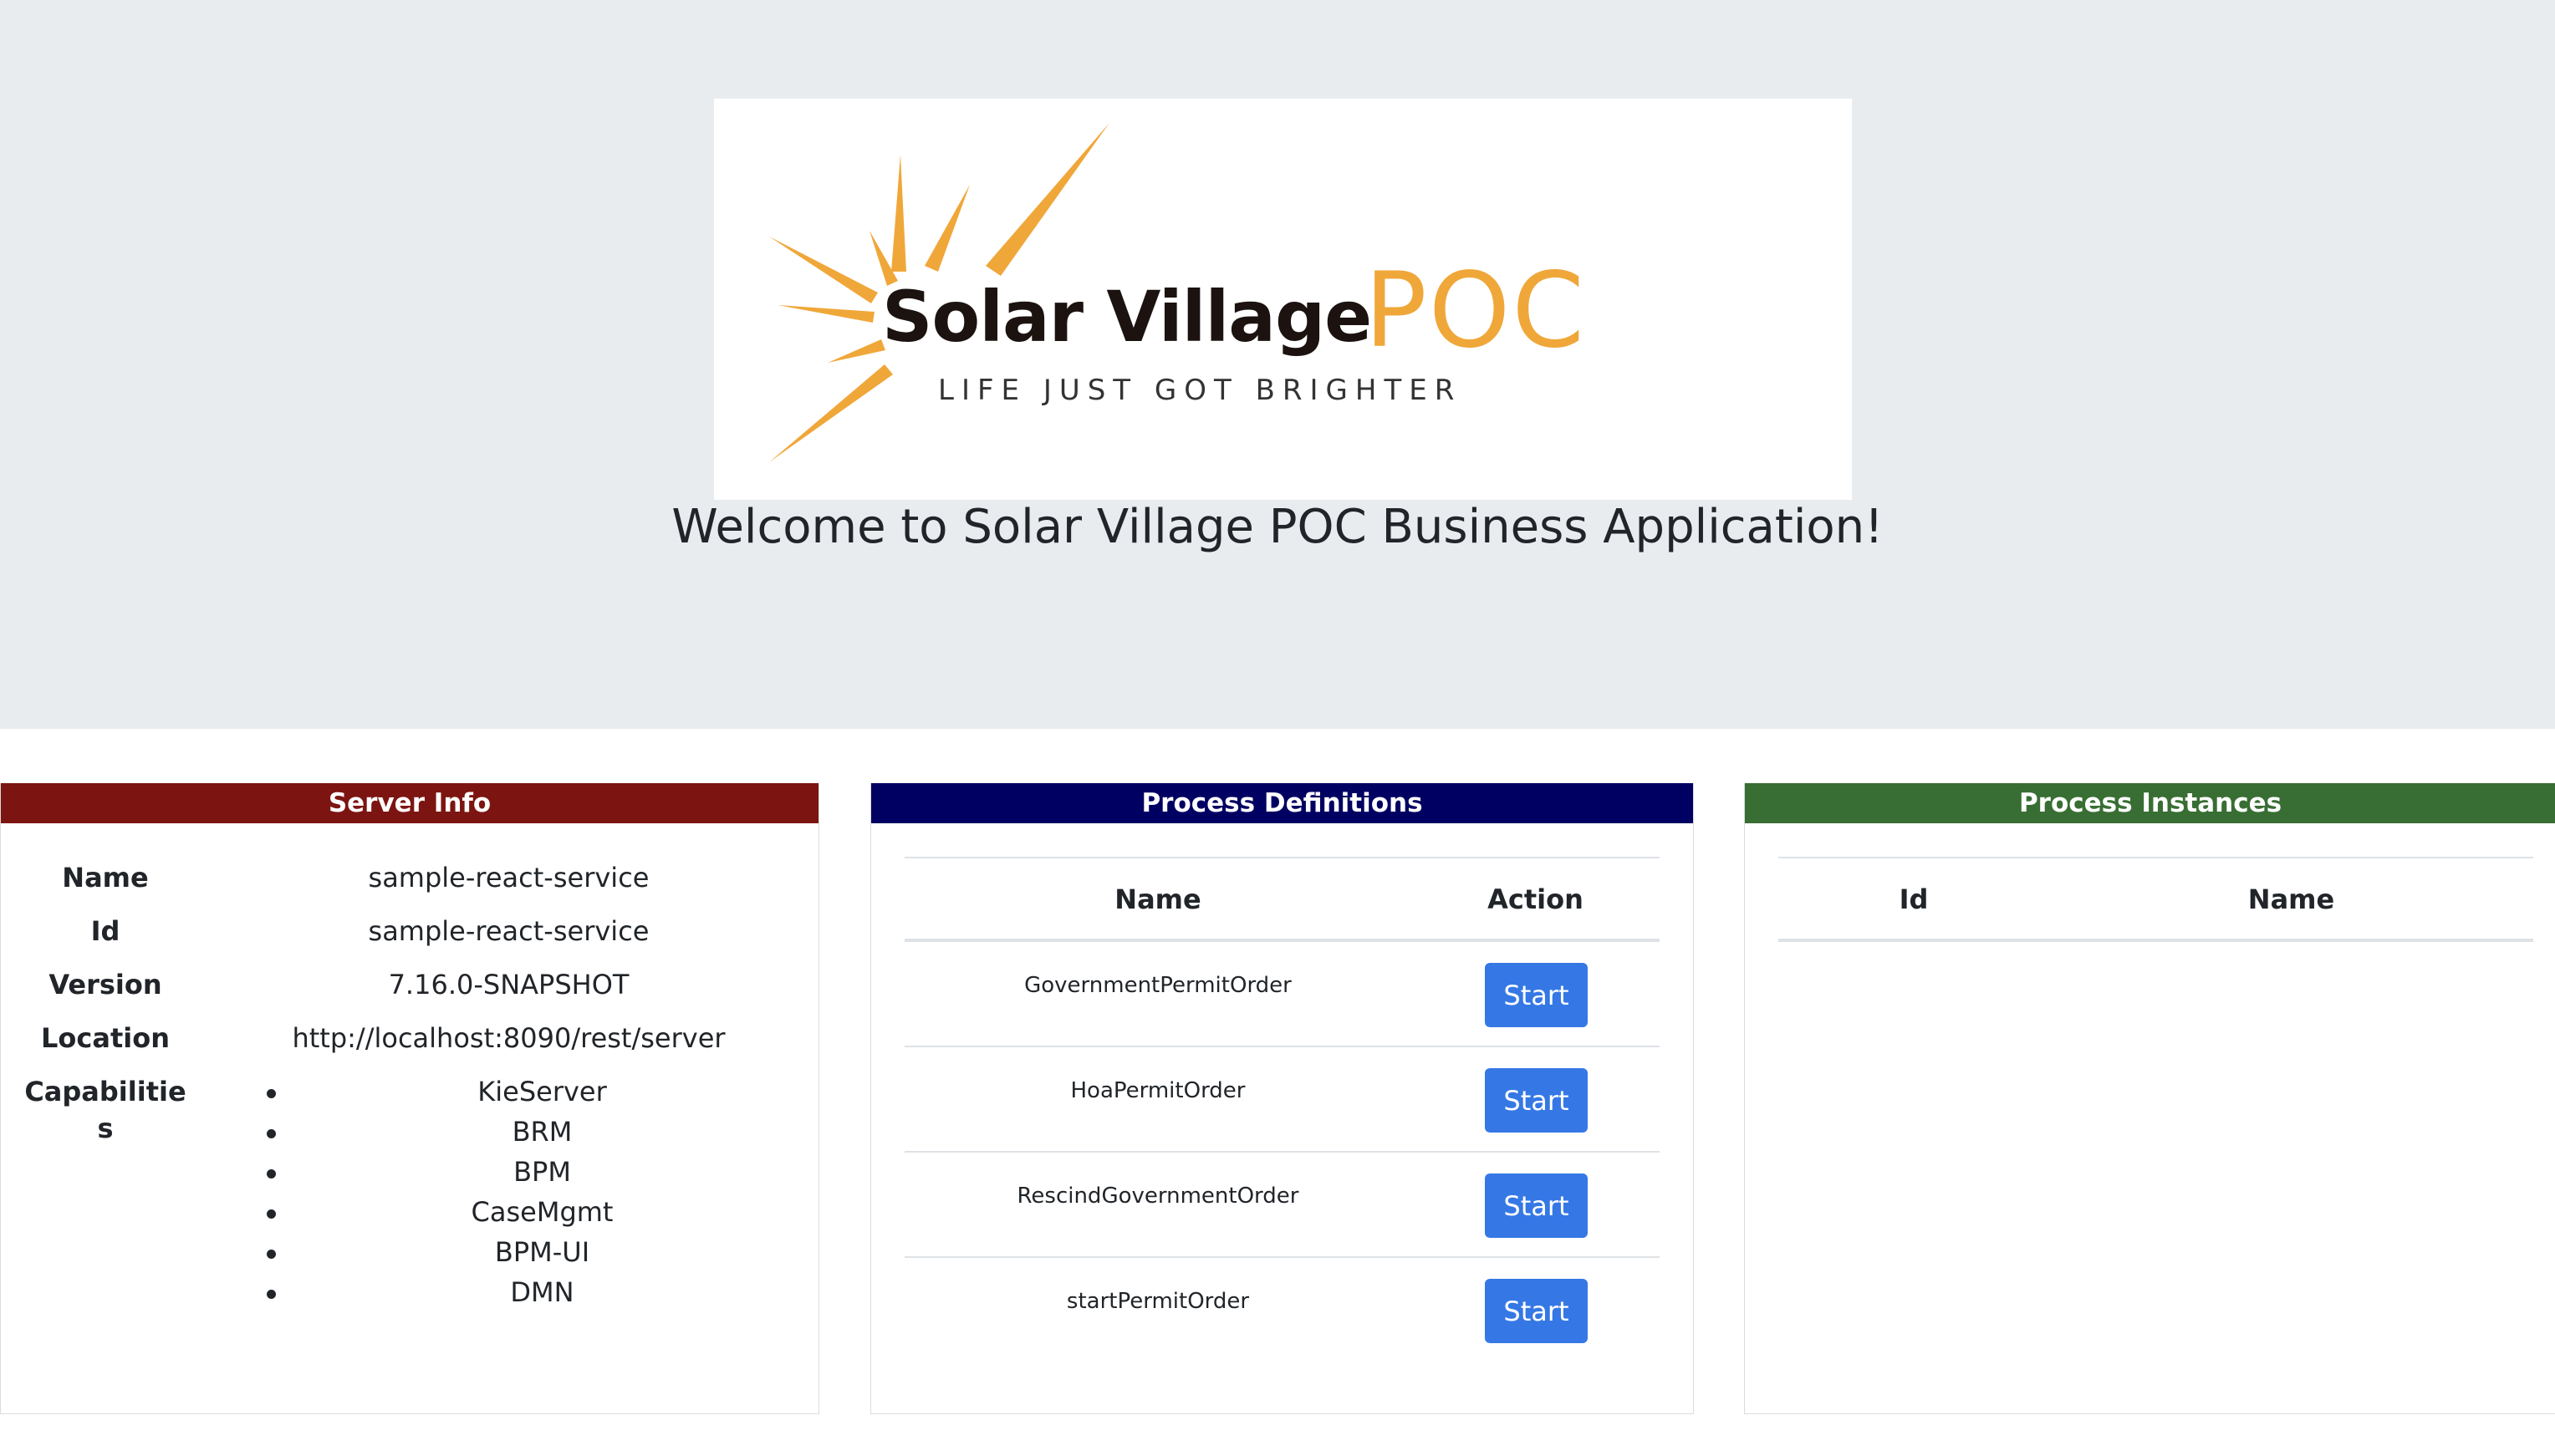 The image size is (2555, 1456). What do you see at coordinates (543, 1214) in the screenshot?
I see `list-item: CaseMgmt` at bounding box center [543, 1214].